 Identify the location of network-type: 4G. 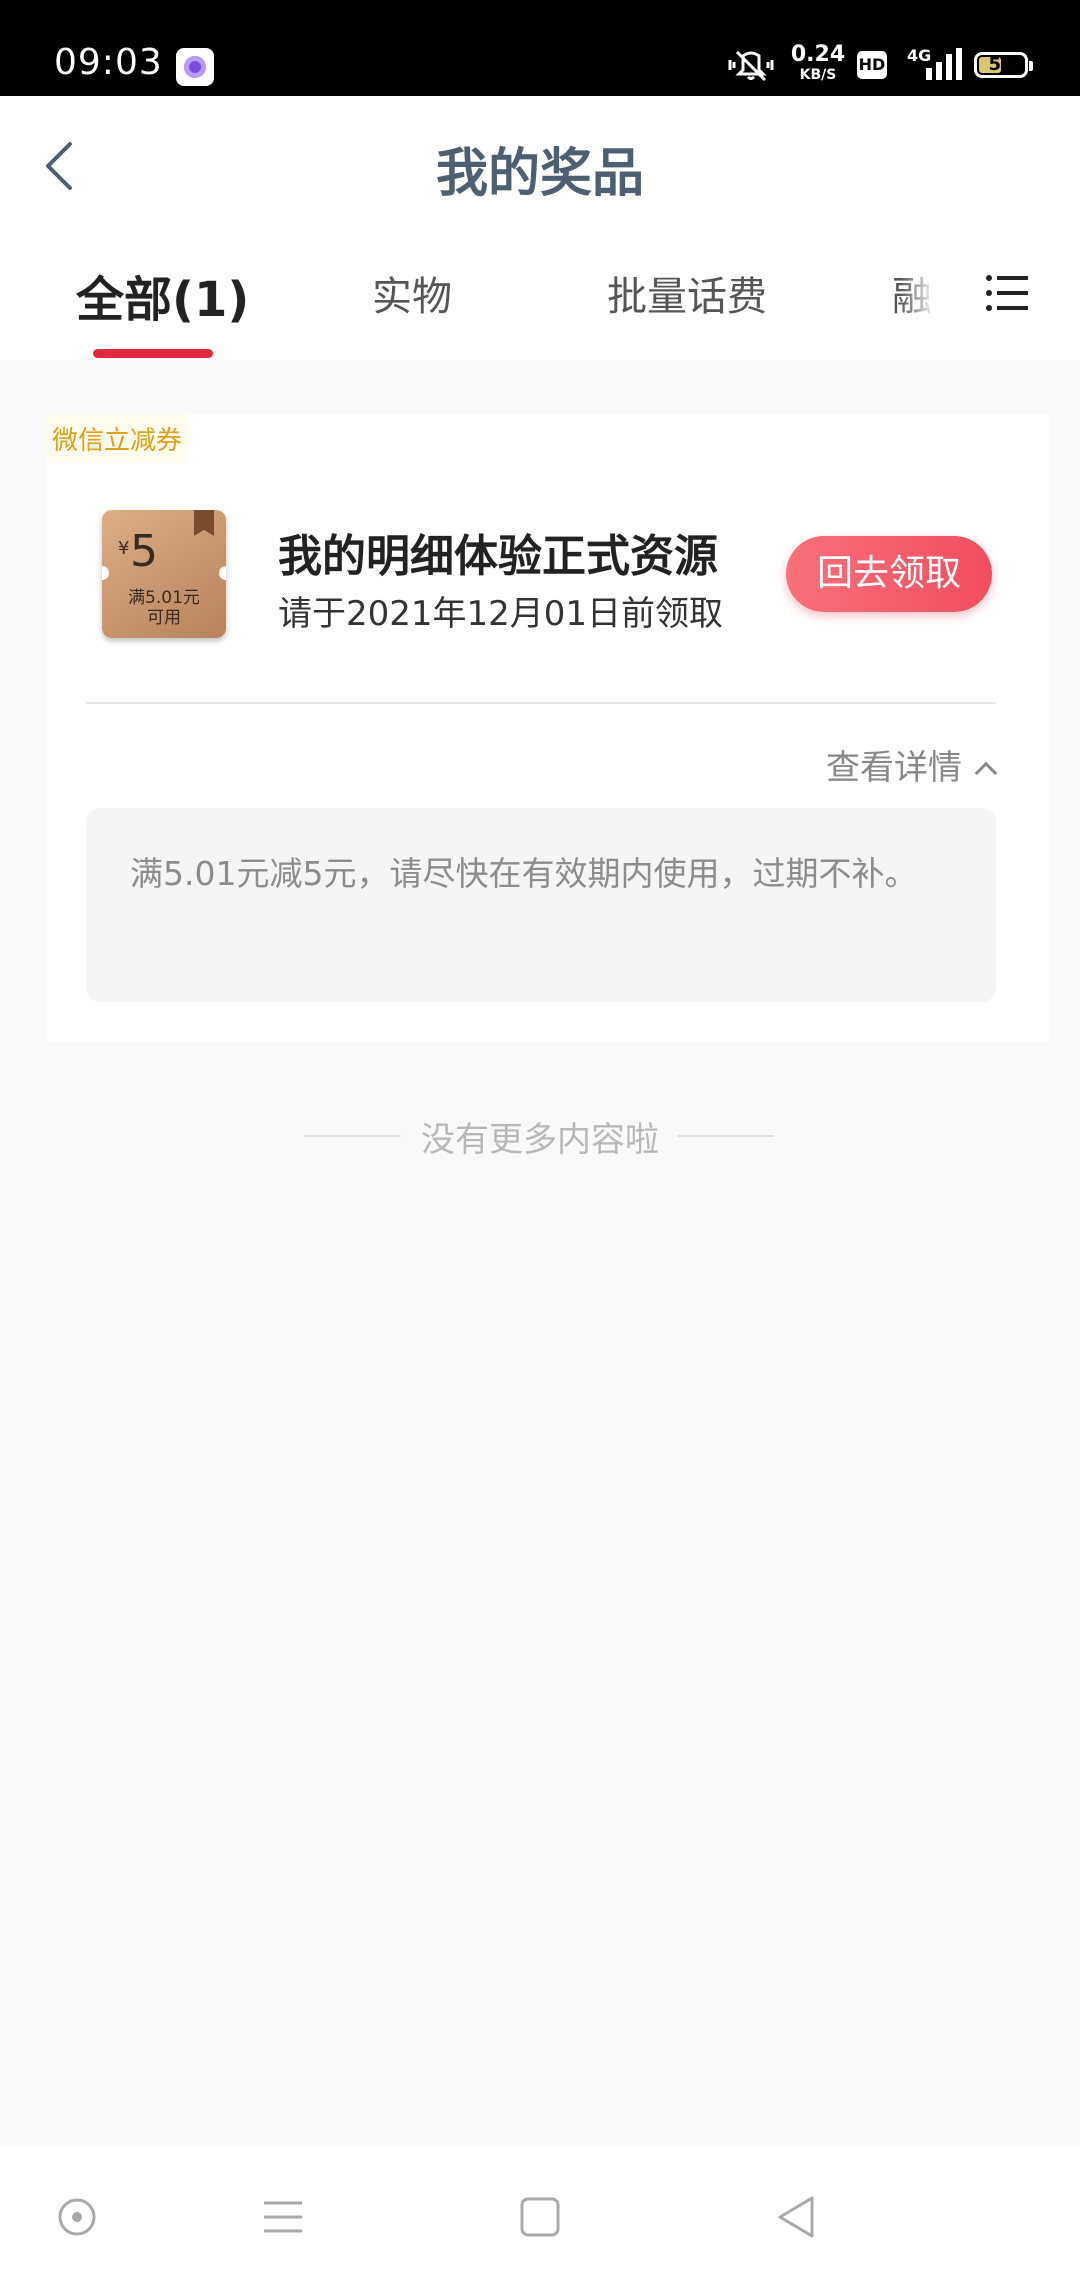
(919, 55).